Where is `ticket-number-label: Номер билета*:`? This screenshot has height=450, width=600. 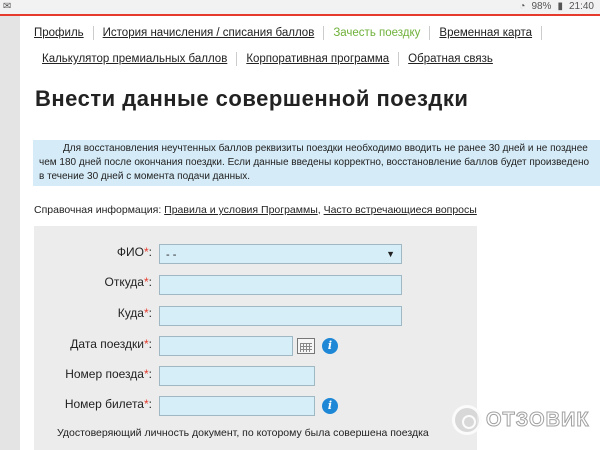
ticket-number-label: Номер билета*: is located at coordinates (108, 404).